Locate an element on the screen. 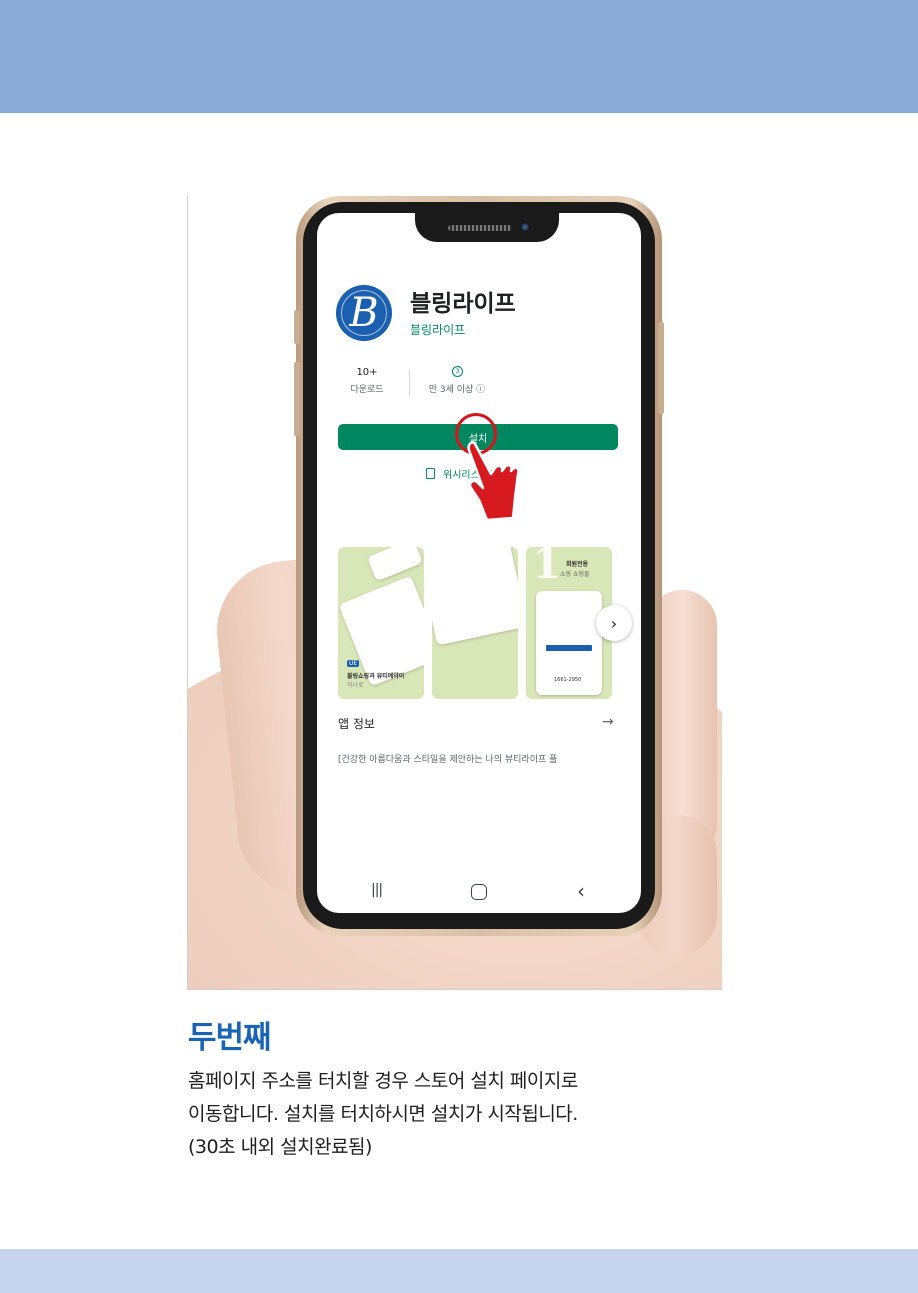  back-button: ‹ is located at coordinates (581, 891).